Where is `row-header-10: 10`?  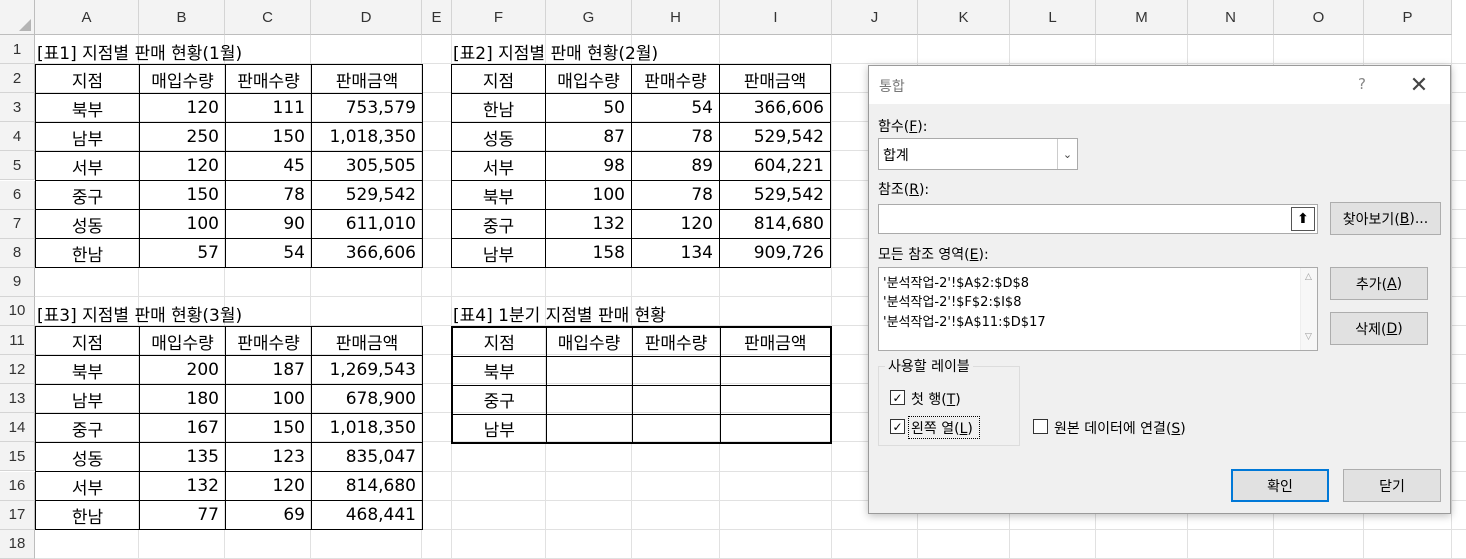
row-header-10: 10 is located at coordinates (17, 311).